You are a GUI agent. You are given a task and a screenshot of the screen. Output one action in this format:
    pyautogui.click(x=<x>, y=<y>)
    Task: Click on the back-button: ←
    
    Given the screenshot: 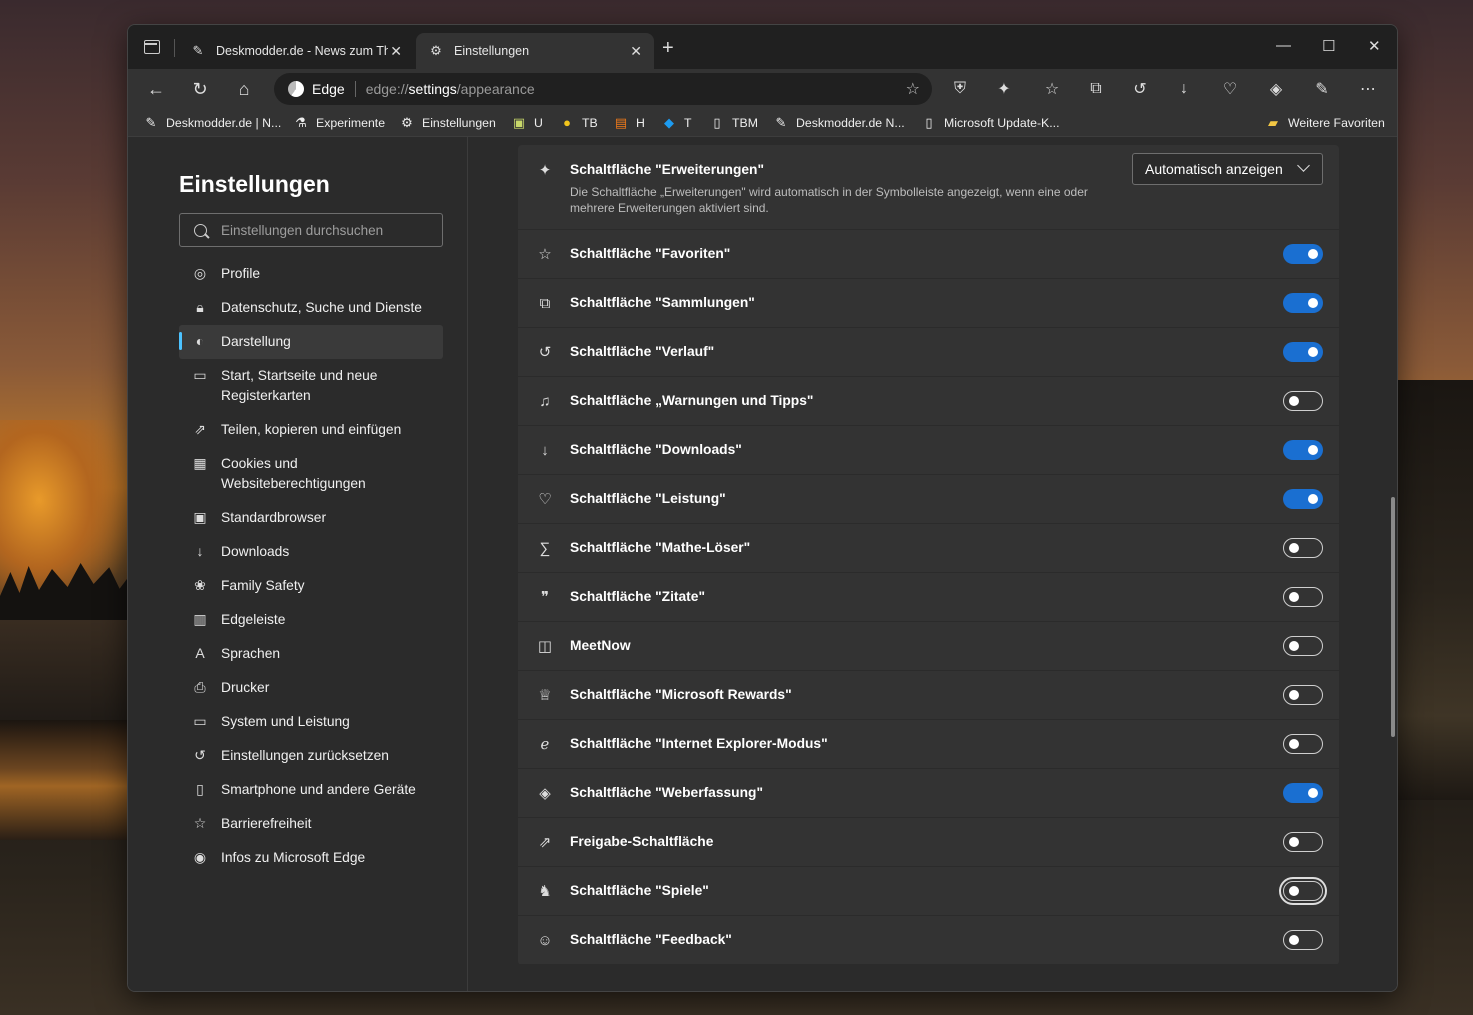 What is the action you would take?
    pyautogui.click(x=156, y=89)
    